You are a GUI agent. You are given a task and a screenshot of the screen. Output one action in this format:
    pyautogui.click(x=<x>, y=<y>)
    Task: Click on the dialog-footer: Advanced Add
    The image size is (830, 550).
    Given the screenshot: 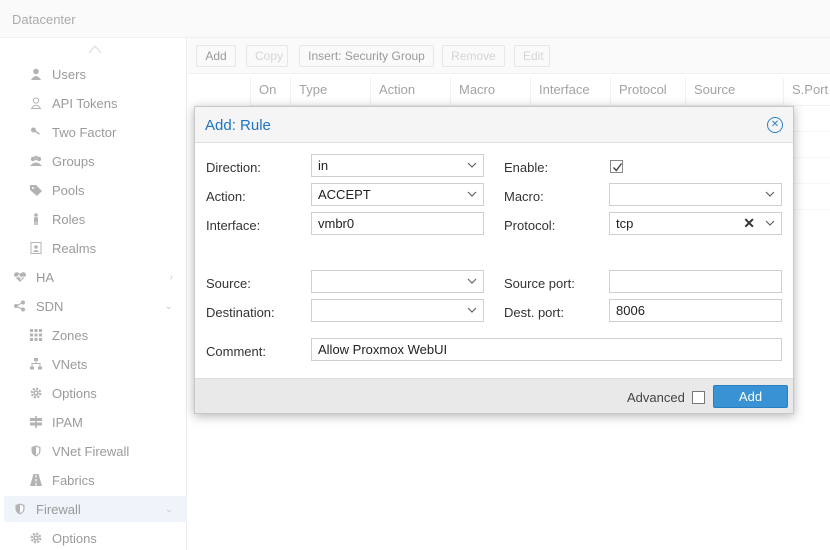 What is the action you would take?
    pyautogui.click(x=494, y=395)
    